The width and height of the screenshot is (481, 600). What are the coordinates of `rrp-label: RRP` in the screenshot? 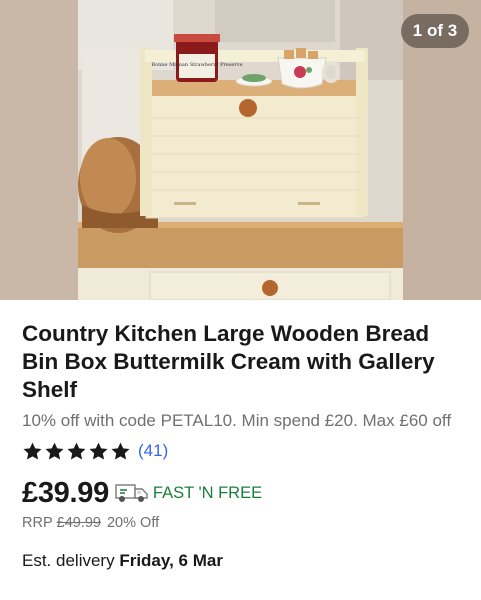 It's located at (37, 523).